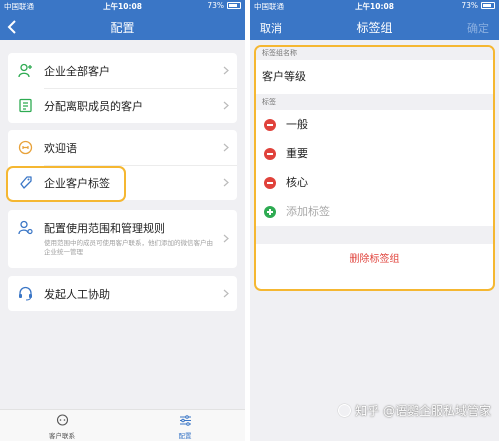 This screenshot has height=441, width=499. Describe the element at coordinates (25, 147) in the screenshot. I see `welcome-message-icon` at that location.